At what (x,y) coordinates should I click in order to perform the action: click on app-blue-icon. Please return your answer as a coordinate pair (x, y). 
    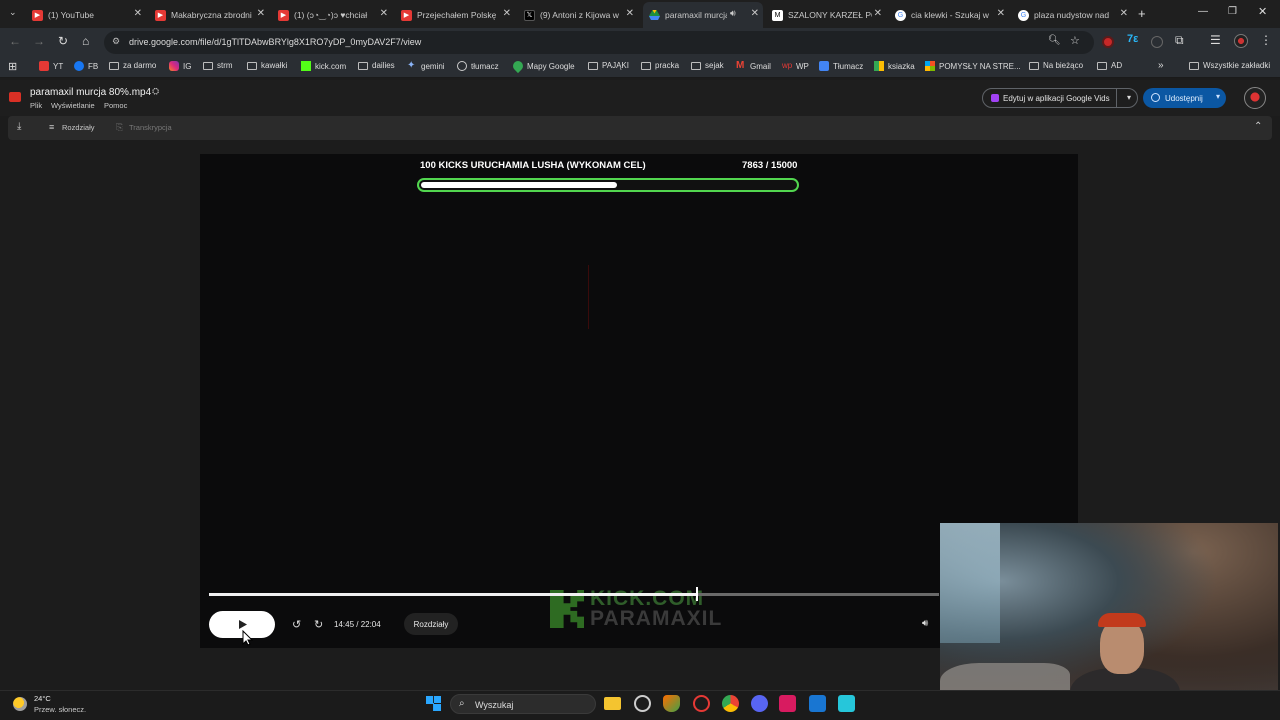
    Looking at the image, I should click on (817, 703).